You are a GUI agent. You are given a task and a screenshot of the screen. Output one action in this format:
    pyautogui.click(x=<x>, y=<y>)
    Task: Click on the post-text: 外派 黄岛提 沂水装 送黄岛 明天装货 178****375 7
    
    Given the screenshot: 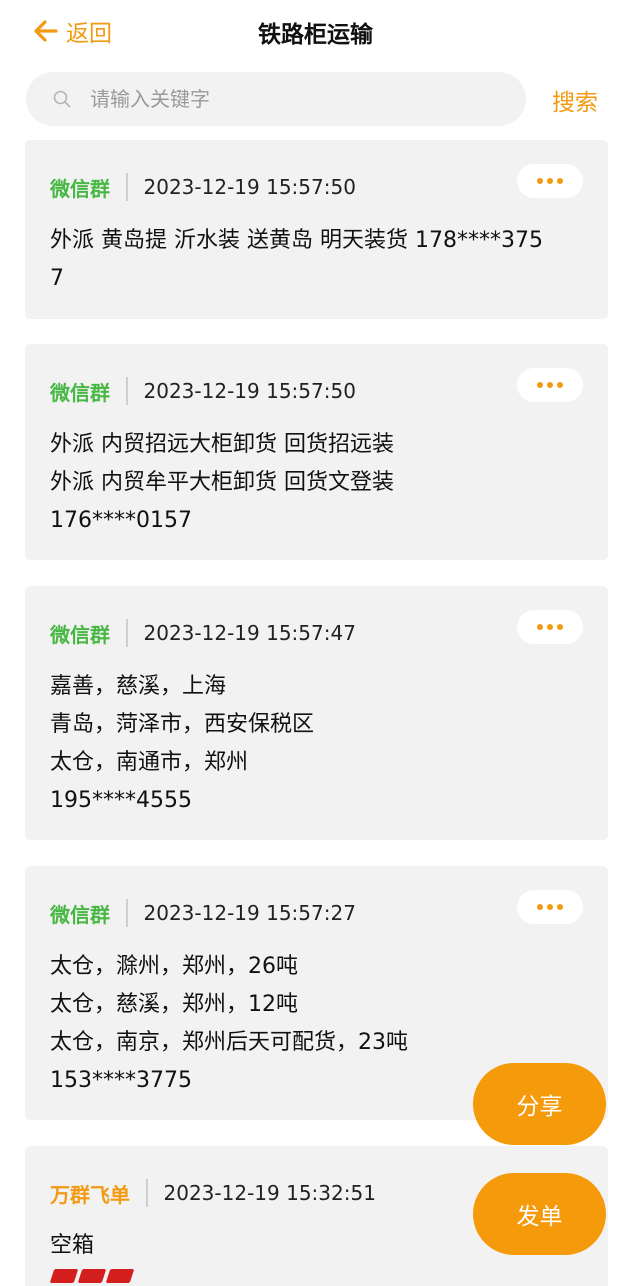 What is the action you would take?
    pyautogui.click(x=296, y=259)
    